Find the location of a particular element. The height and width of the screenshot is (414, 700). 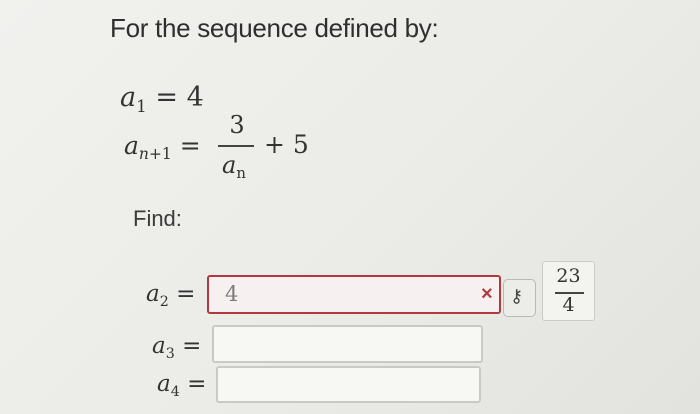

correct-answer-denominator: 4 is located at coordinates (568, 305).